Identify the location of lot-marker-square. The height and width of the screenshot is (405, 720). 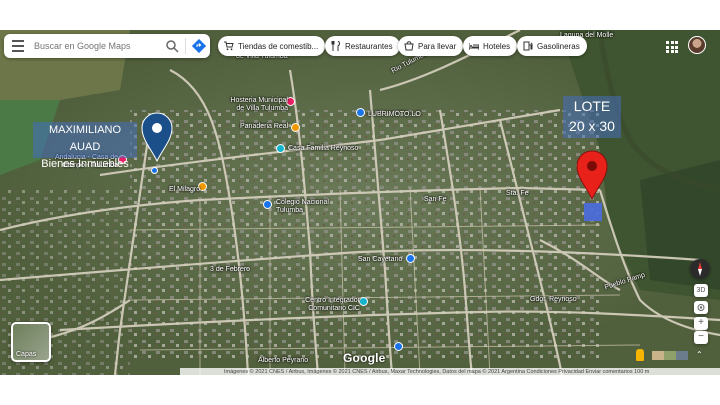
(593, 212).